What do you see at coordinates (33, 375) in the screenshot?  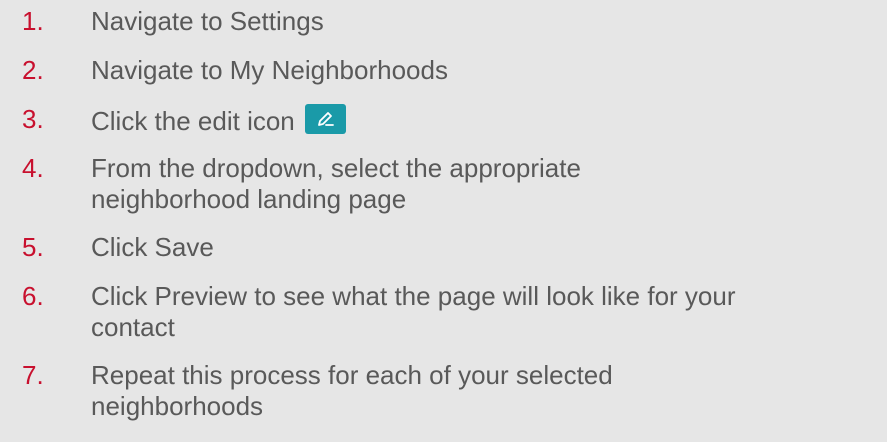 I see `step-number: 7.` at bounding box center [33, 375].